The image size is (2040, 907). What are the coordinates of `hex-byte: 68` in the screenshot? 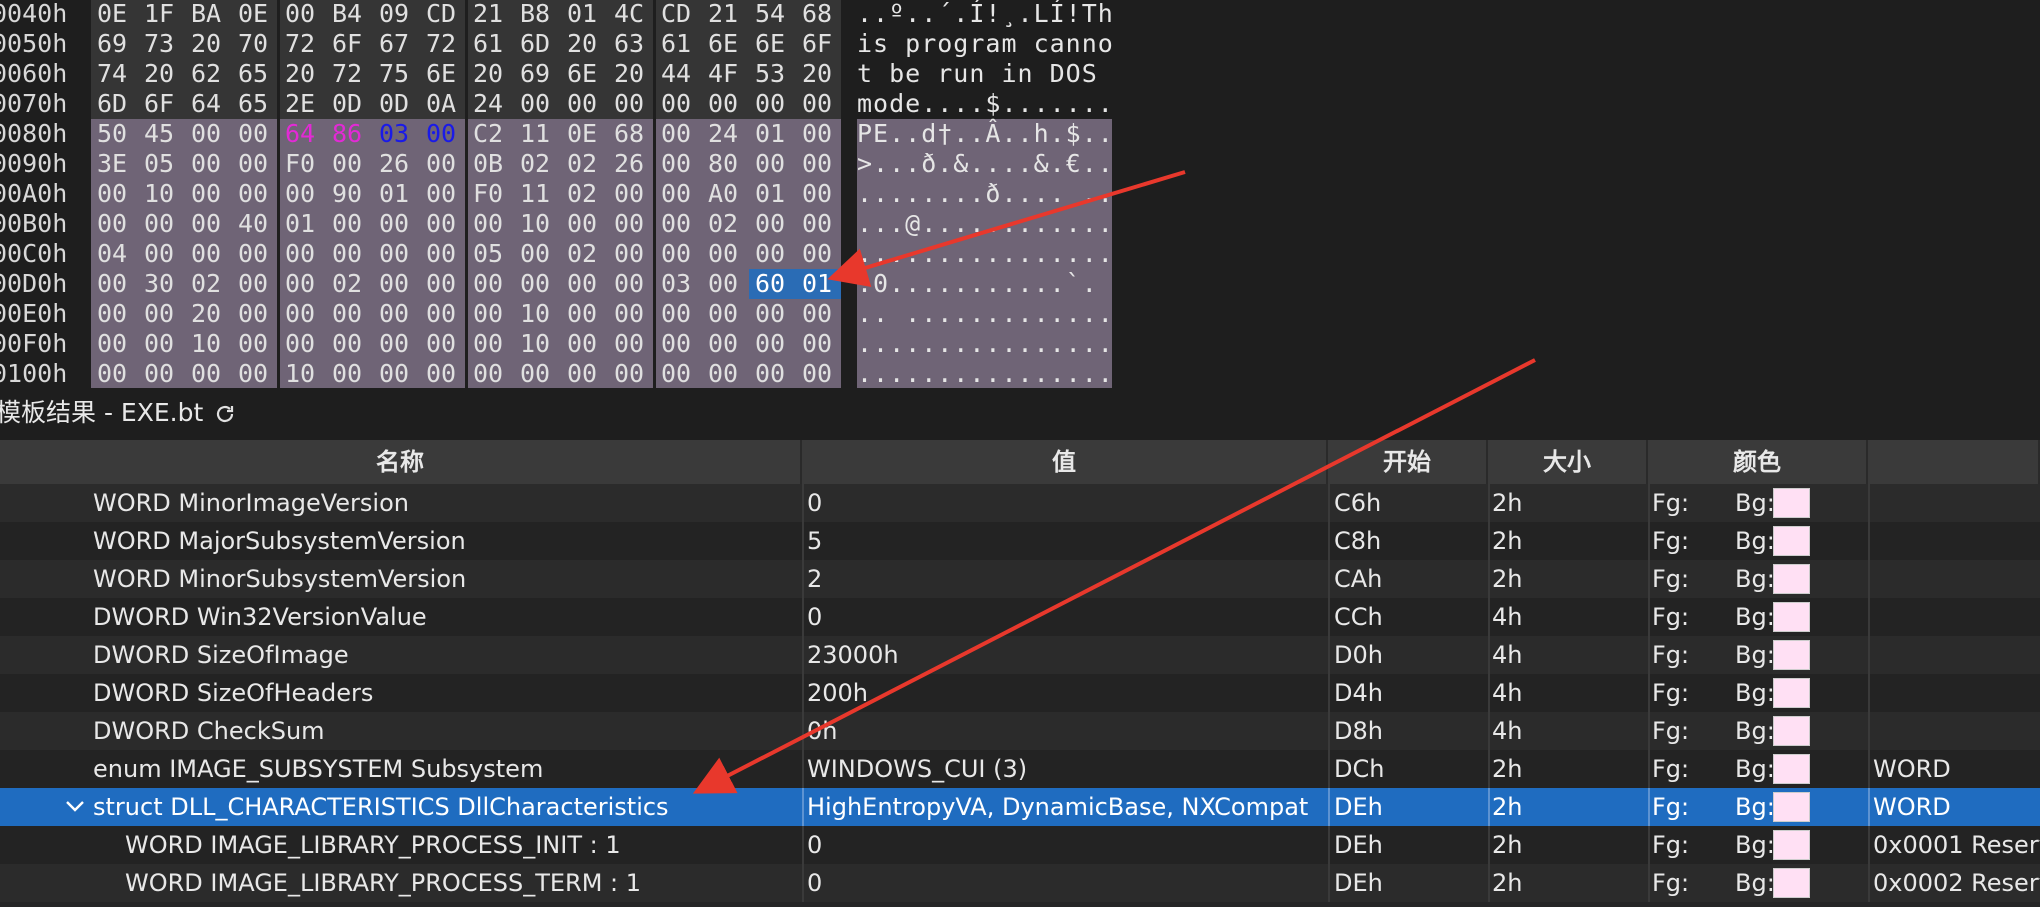 It's located at (820, 14).